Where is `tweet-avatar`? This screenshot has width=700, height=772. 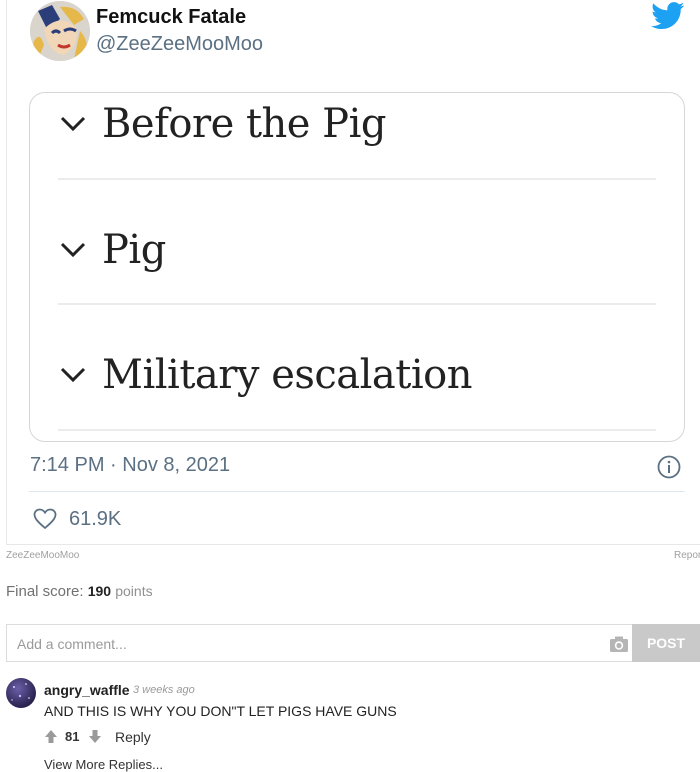
tweet-avatar is located at coordinates (60, 31).